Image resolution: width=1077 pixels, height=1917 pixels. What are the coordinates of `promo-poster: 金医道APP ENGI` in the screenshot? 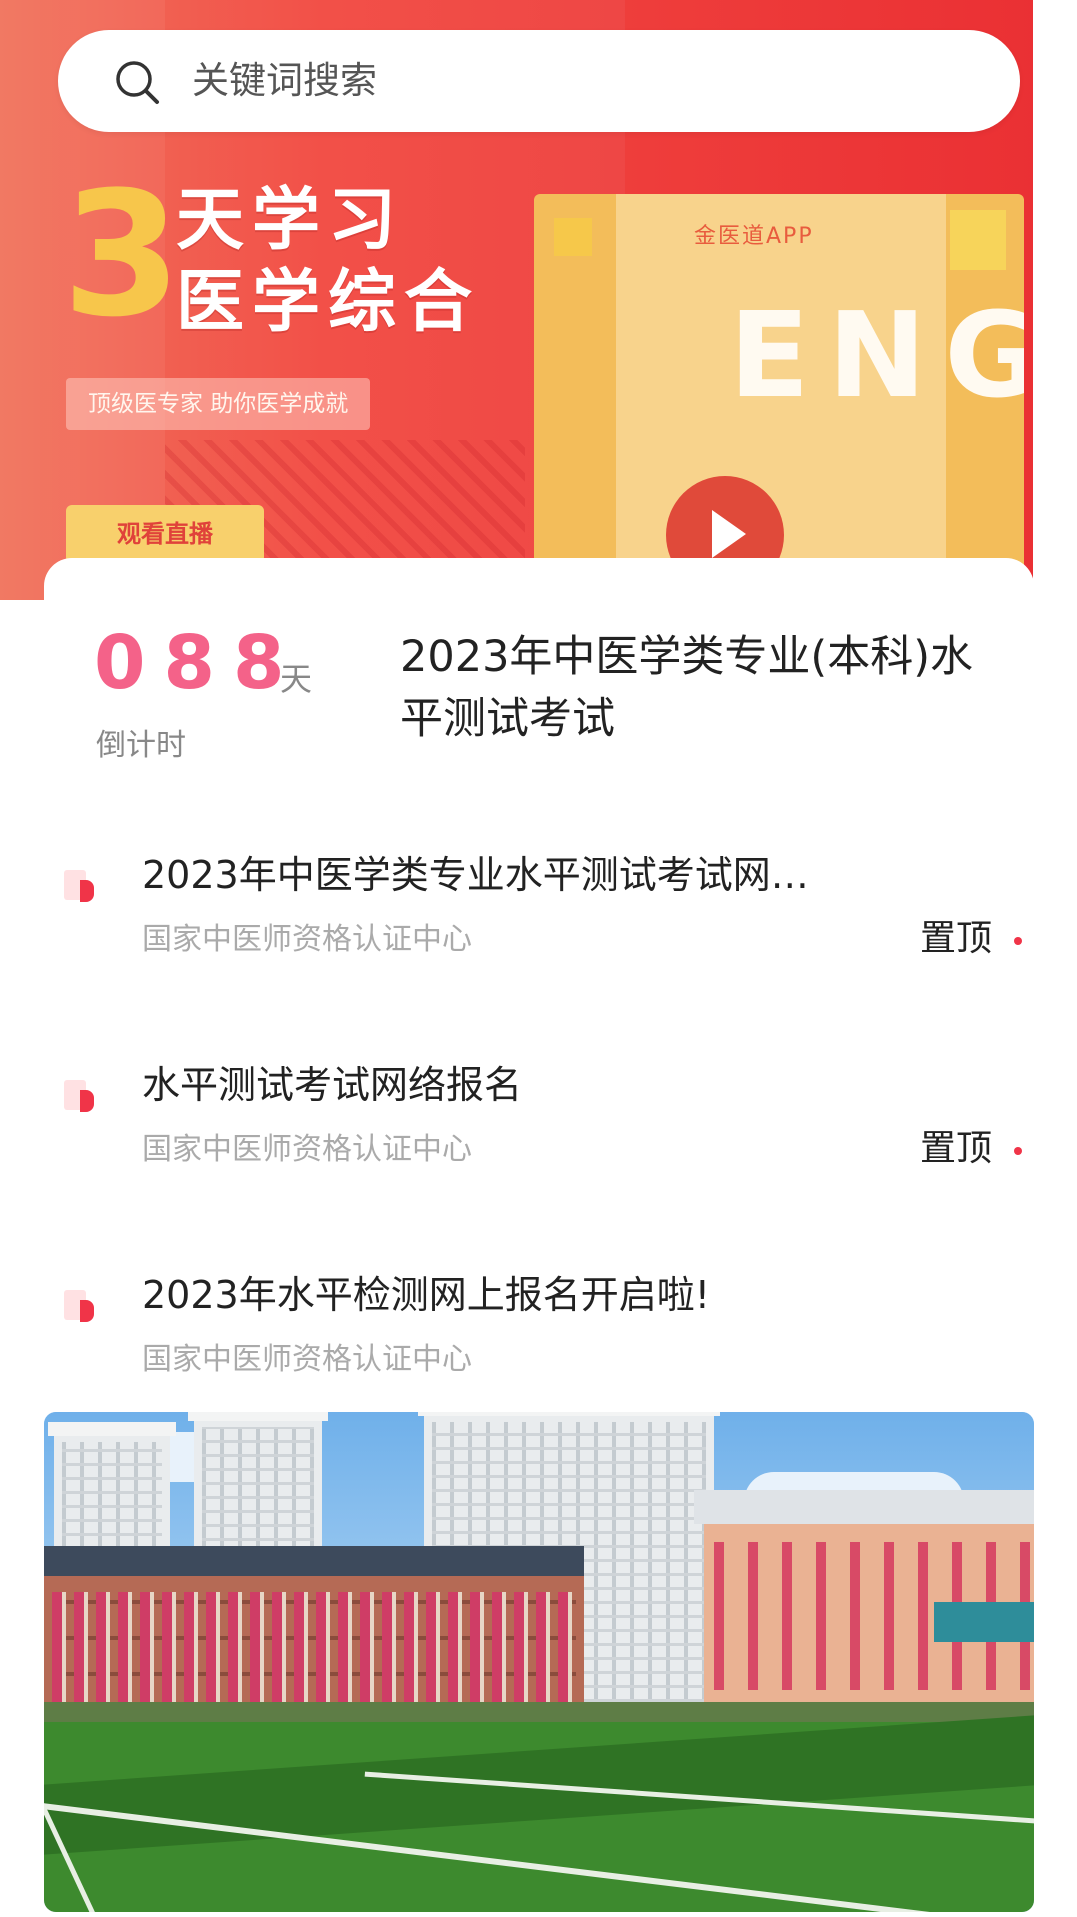 It's located at (779, 397).